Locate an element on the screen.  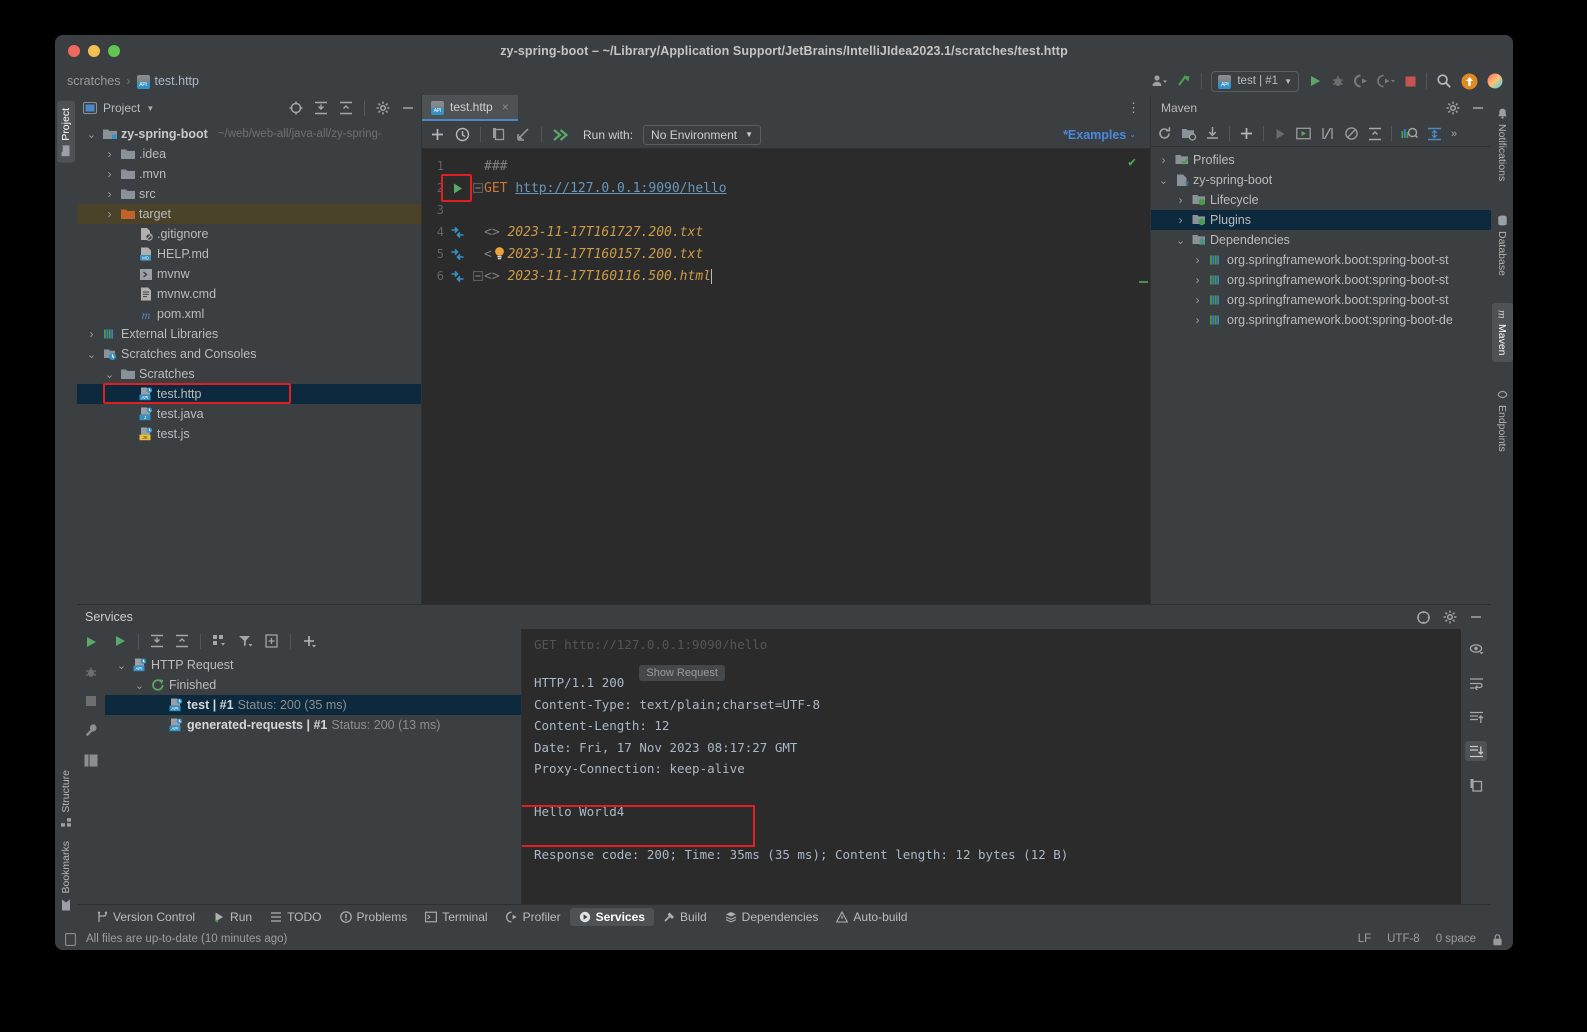
fold-marker is located at coordinates (478, 188).